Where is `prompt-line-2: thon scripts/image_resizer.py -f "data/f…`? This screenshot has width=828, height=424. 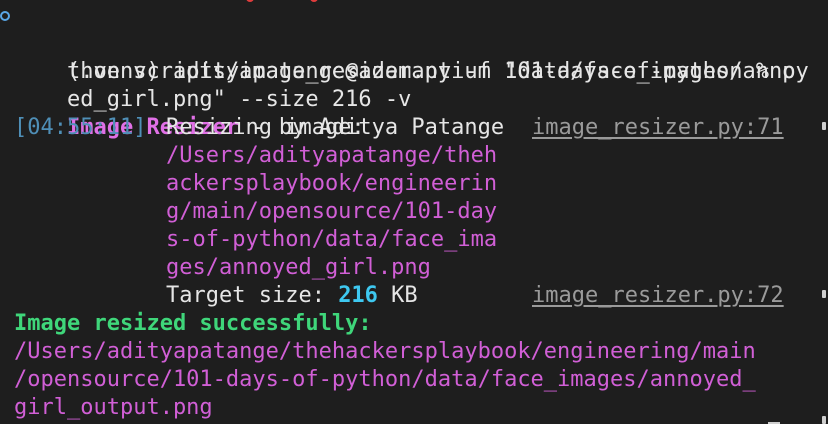
prompt-line-2: thon scripts/image_resizer.py -f "data/f… is located at coordinates (404, 57).